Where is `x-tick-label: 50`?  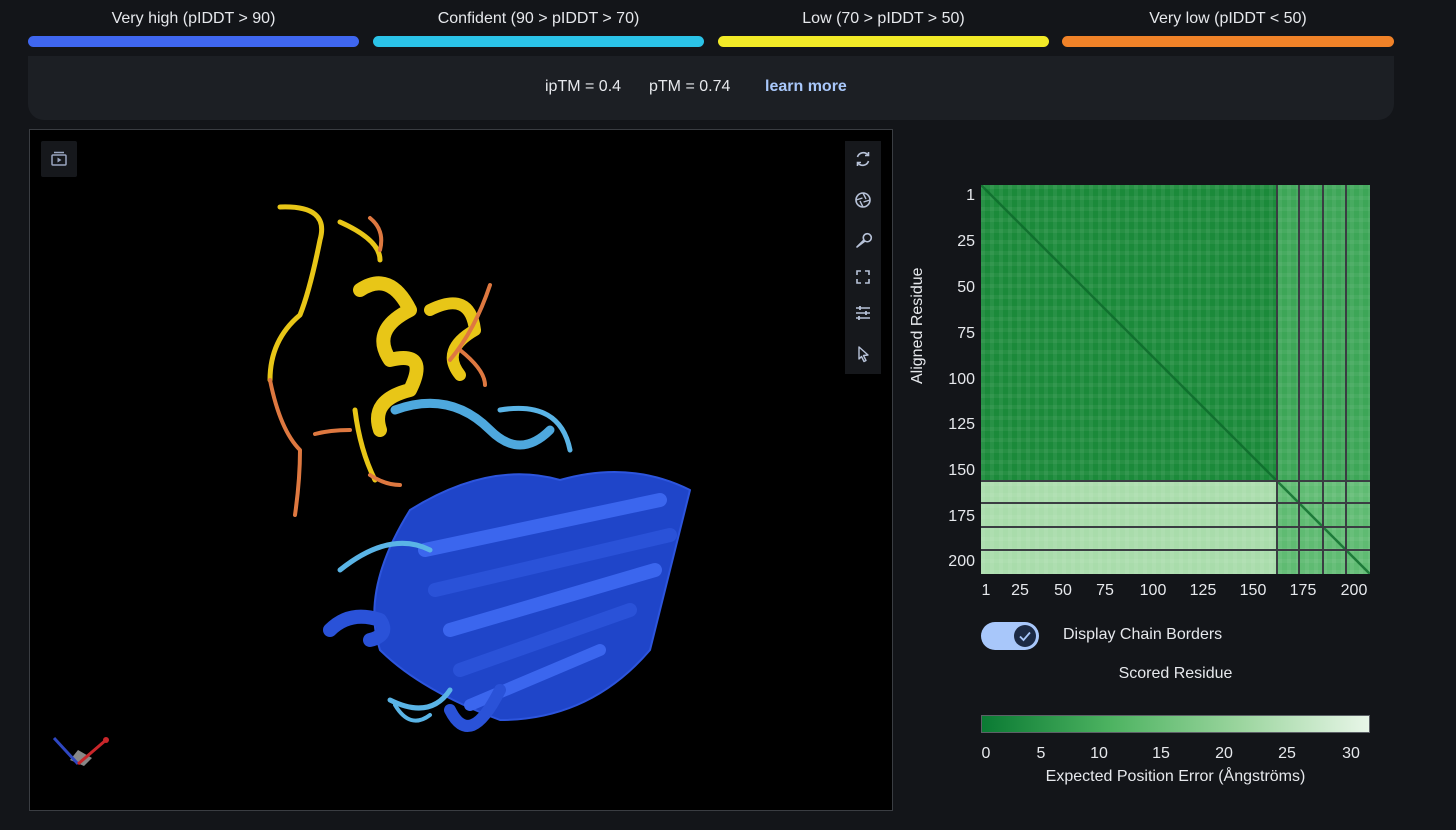
x-tick-label: 50 is located at coordinates (1063, 590).